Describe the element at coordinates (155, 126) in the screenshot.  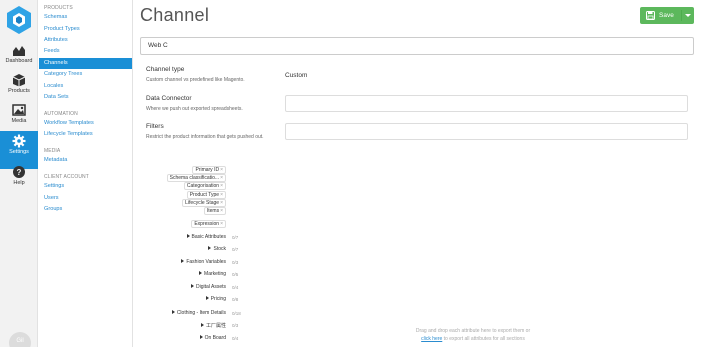
I see `filters-label: Filters` at that location.